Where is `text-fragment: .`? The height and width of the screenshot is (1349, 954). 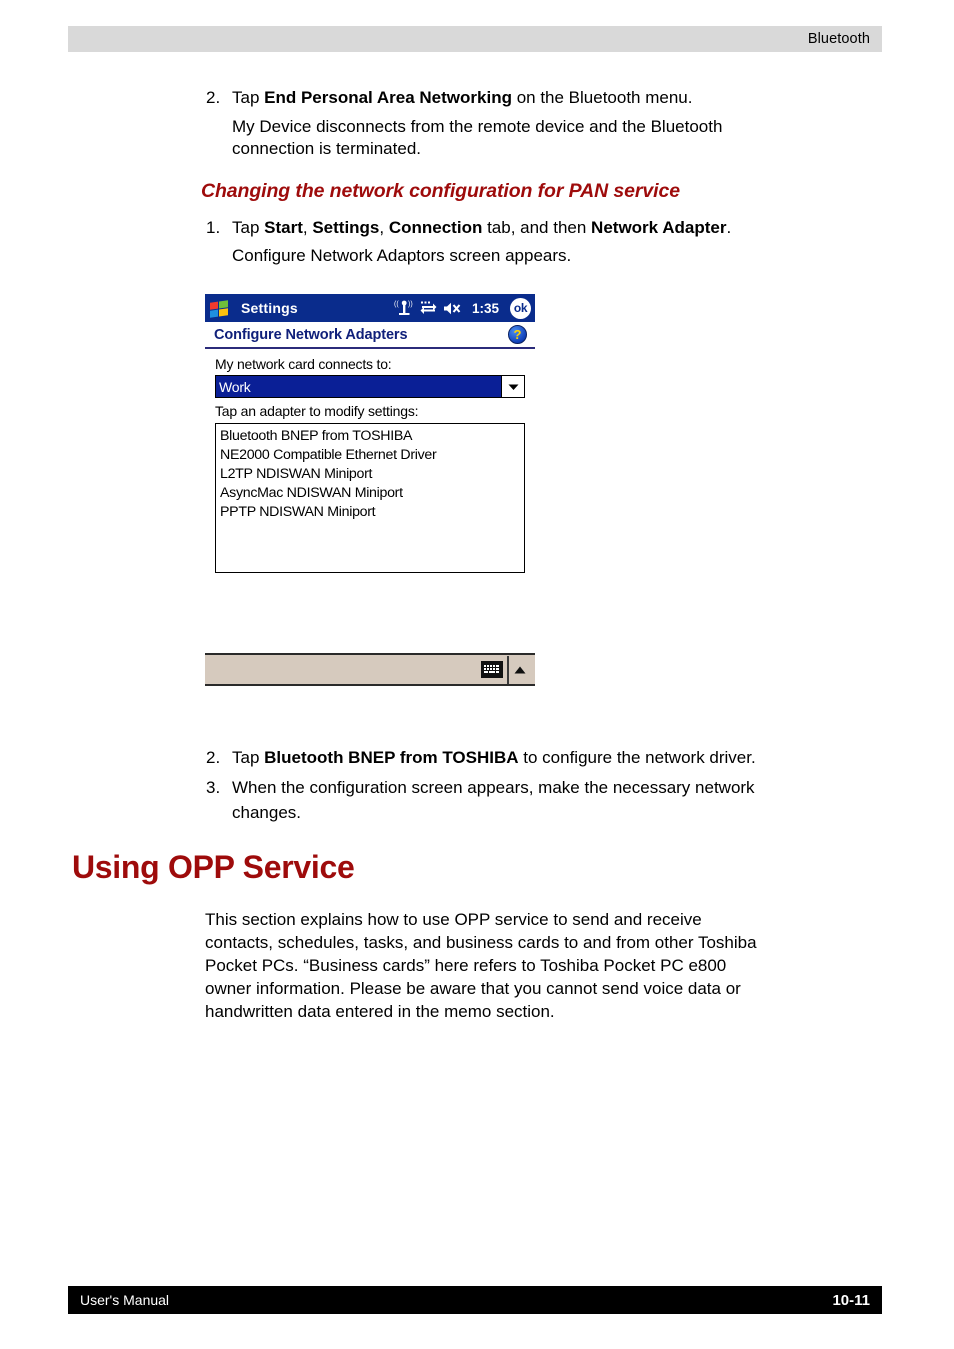 text-fragment: . is located at coordinates (729, 227).